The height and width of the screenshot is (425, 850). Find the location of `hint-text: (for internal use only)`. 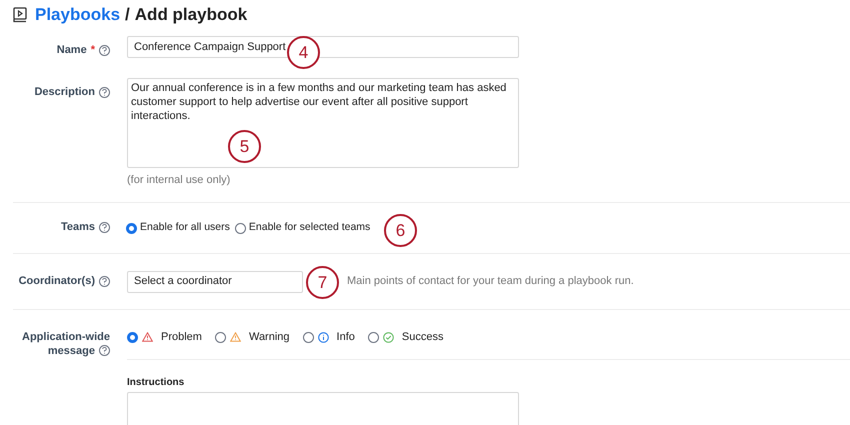

hint-text: (for internal use only) is located at coordinates (179, 180).